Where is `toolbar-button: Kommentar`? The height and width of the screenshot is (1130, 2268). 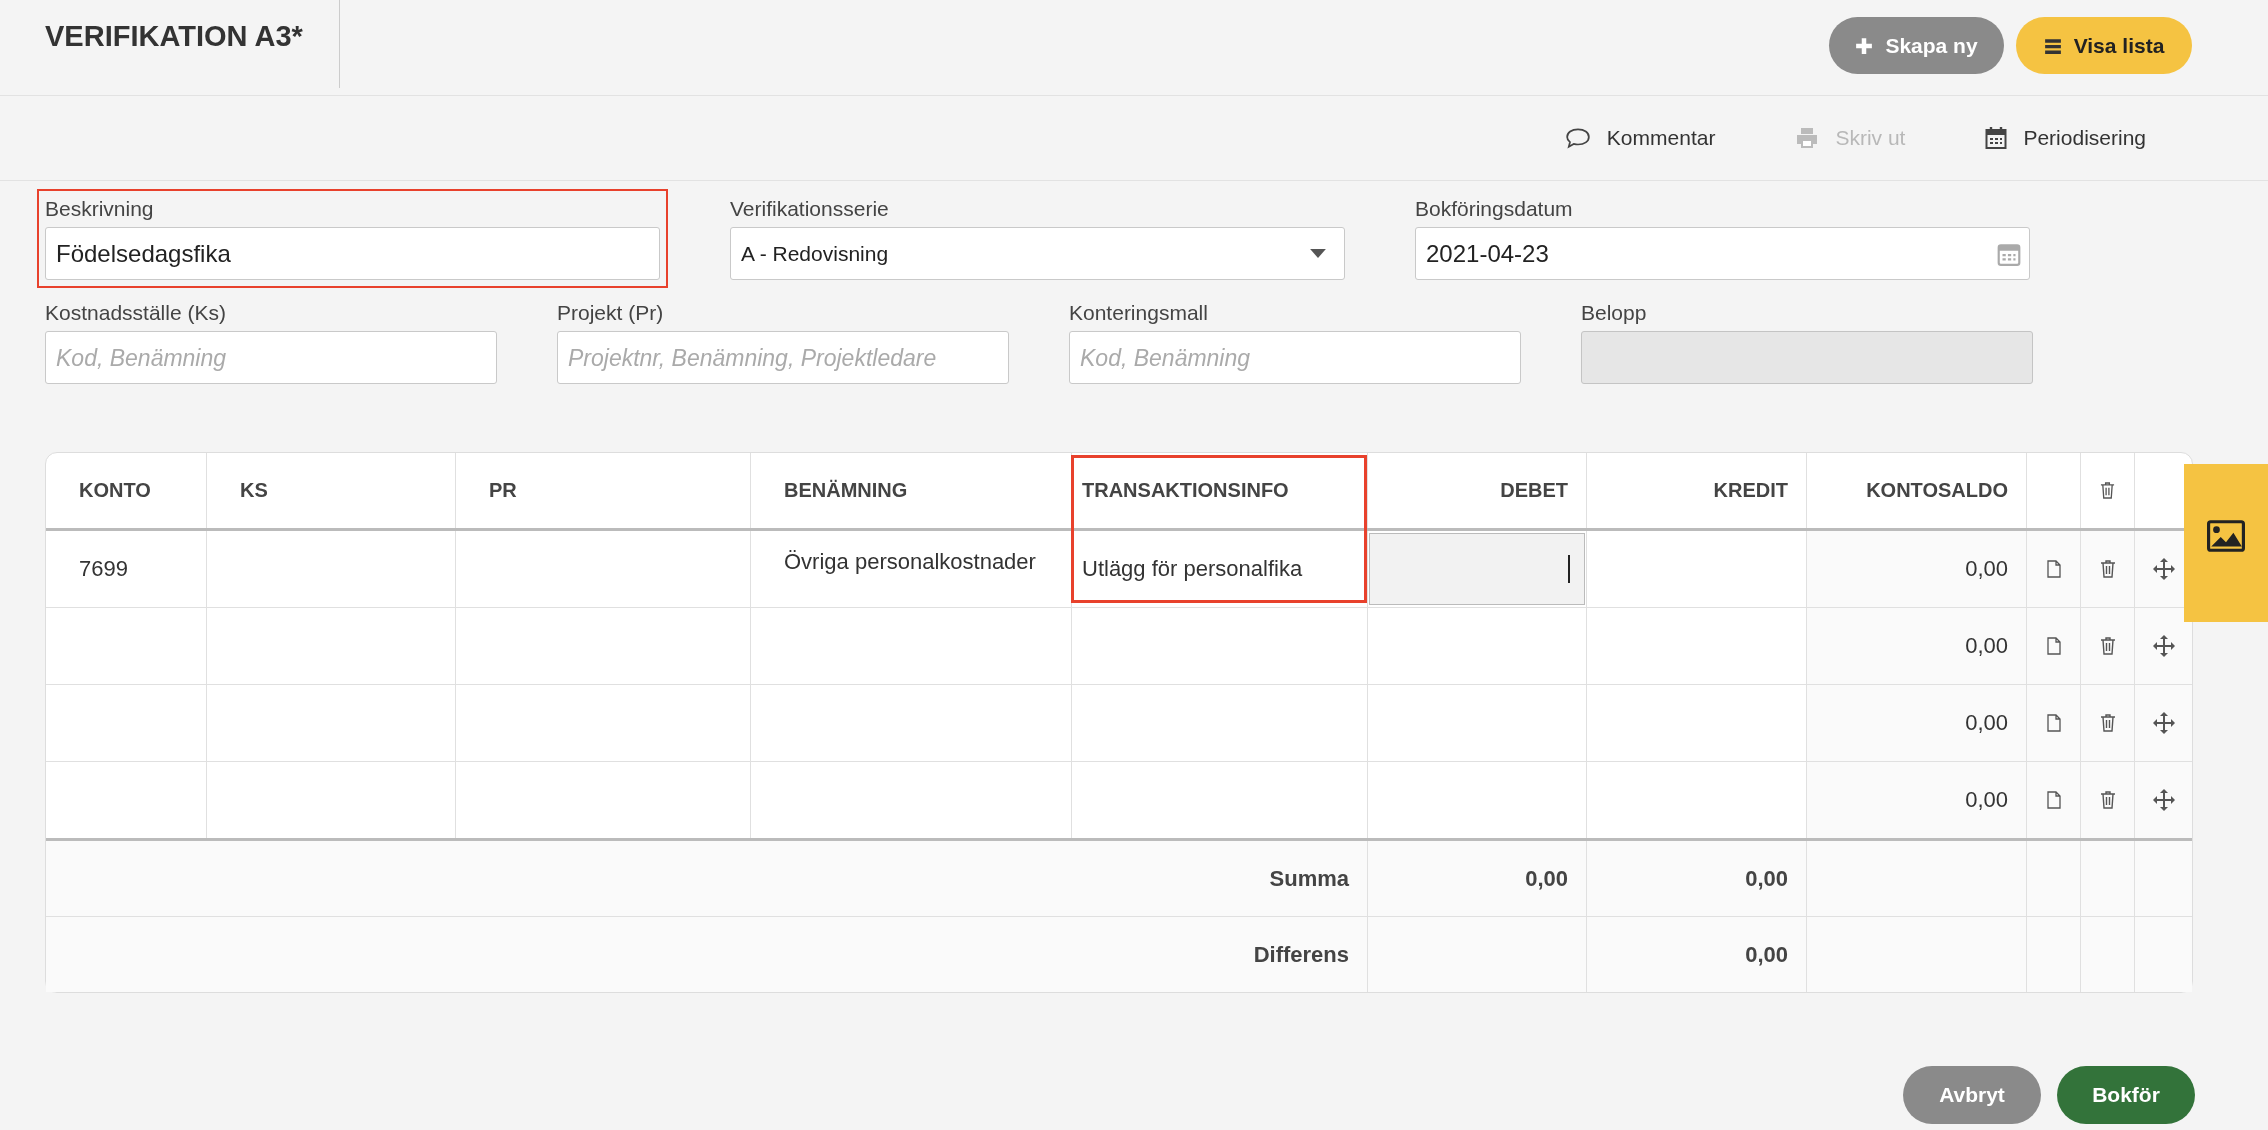
toolbar-button: Kommentar is located at coordinates (1640, 138).